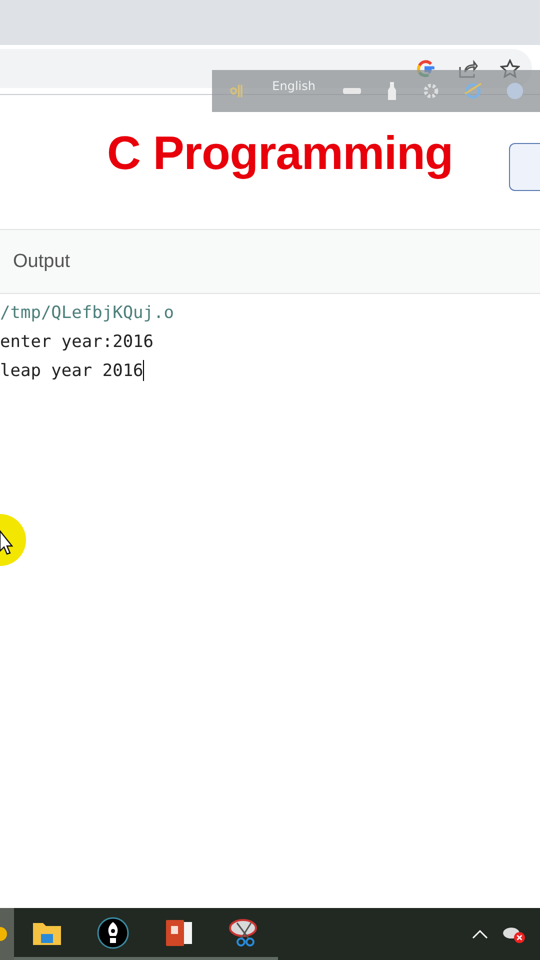  Describe the element at coordinates (87, 312) in the screenshot. I see `console-line: /tmp/QLefbjKQuj.o` at that location.